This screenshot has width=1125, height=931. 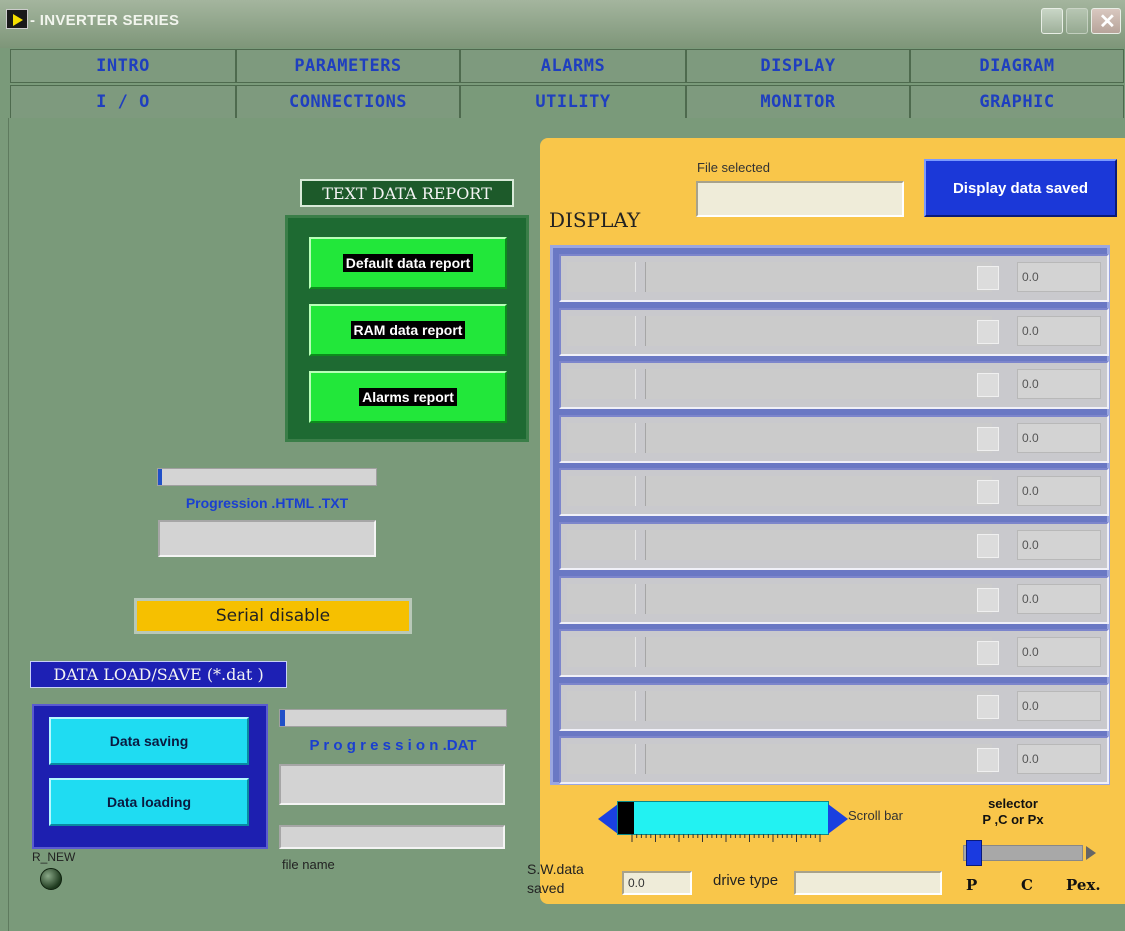 I want to click on tab-parameters: PARAMETERS, so click(x=348, y=66).